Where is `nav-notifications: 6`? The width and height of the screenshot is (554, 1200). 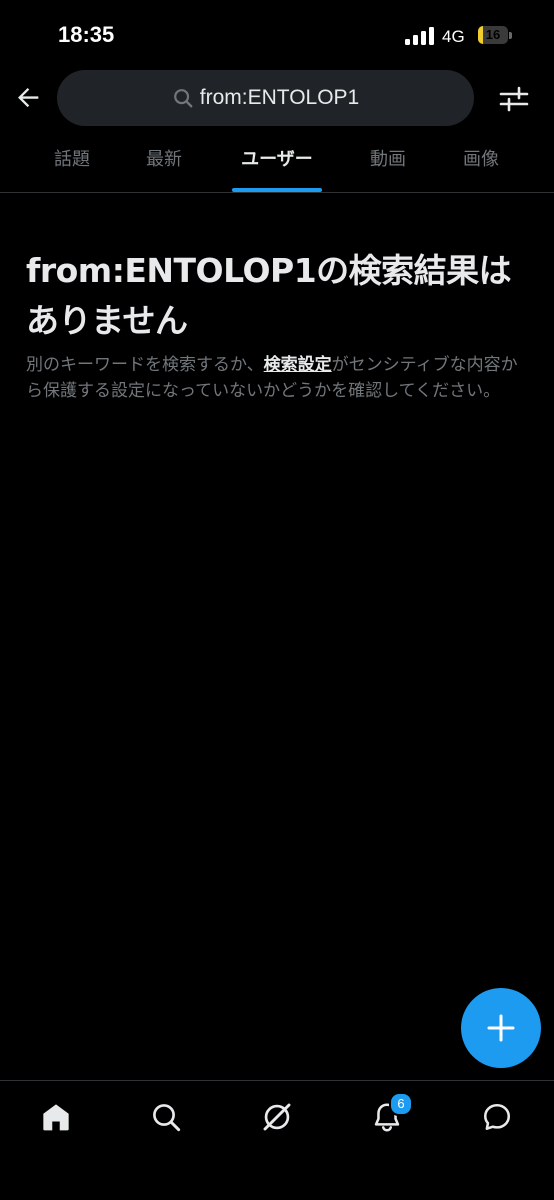
nav-notifications: 6 is located at coordinates (387, 1114).